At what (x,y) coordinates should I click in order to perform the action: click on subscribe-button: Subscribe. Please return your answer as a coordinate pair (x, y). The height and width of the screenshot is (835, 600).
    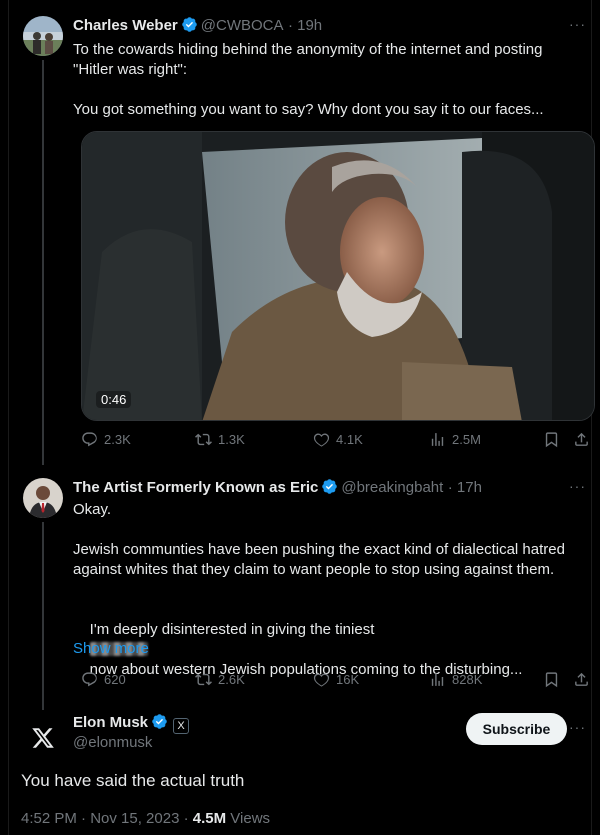
    Looking at the image, I should click on (516, 729).